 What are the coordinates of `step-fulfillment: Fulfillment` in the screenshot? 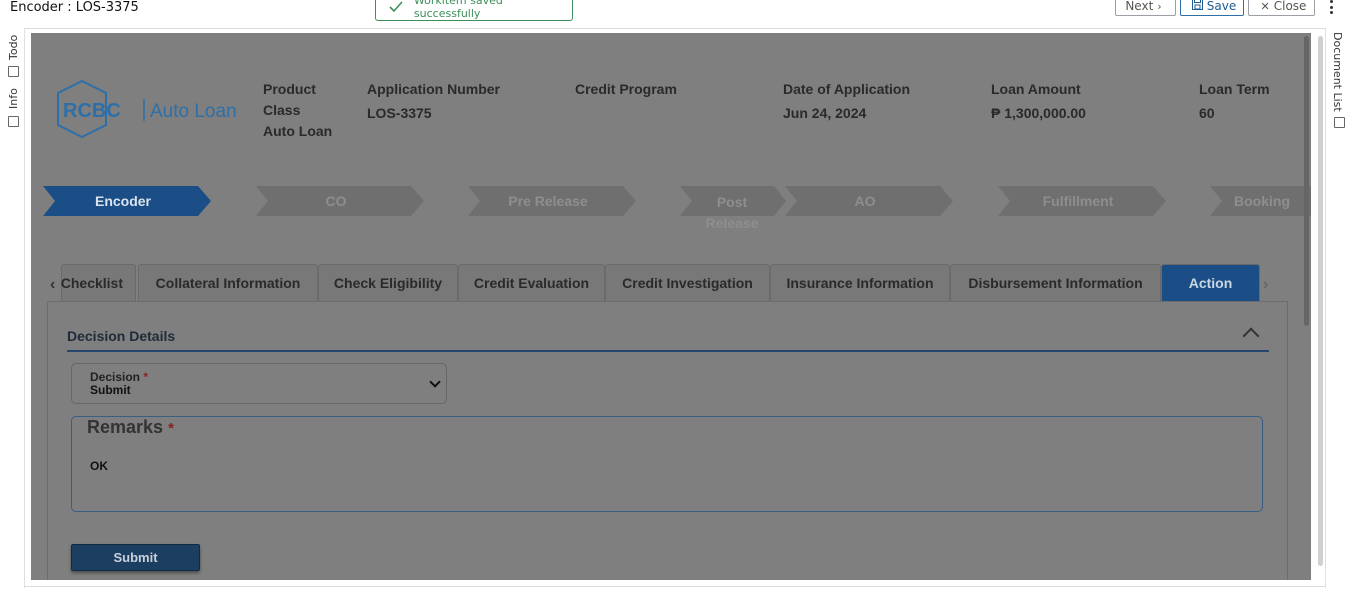 It's located at (1082, 201).